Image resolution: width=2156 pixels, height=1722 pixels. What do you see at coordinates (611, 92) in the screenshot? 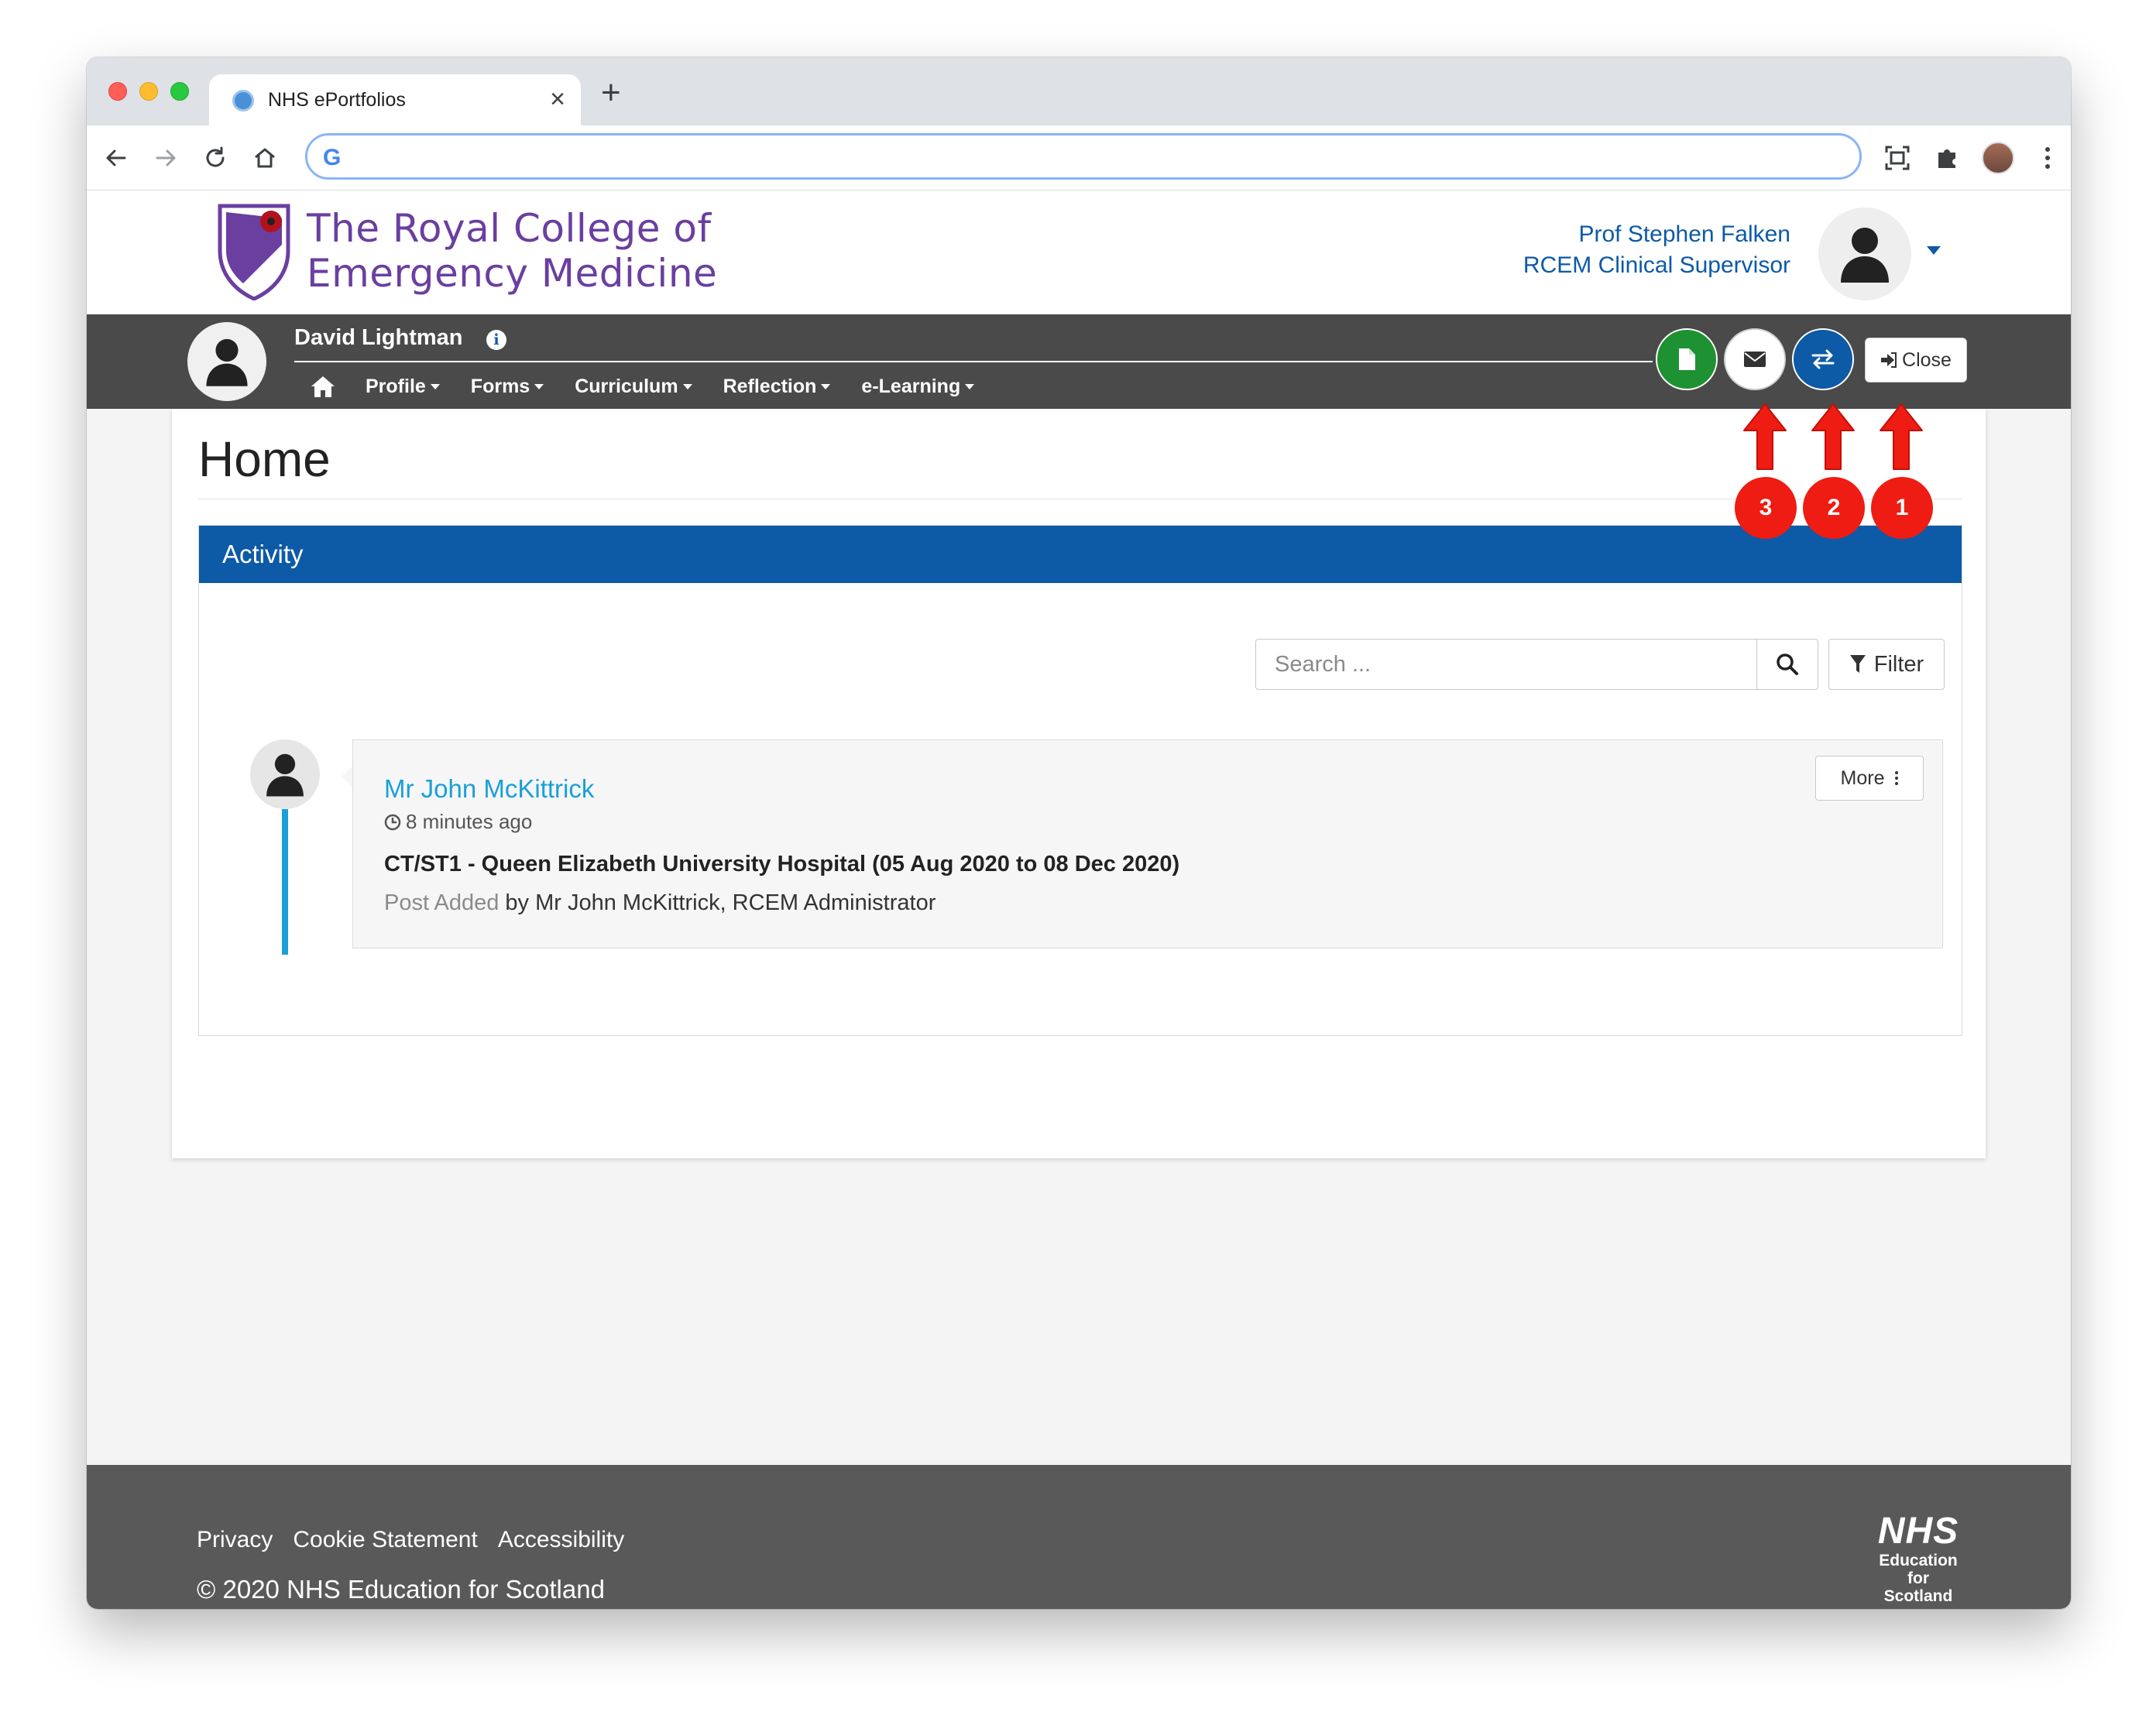
I see `new-tab-button: +` at bounding box center [611, 92].